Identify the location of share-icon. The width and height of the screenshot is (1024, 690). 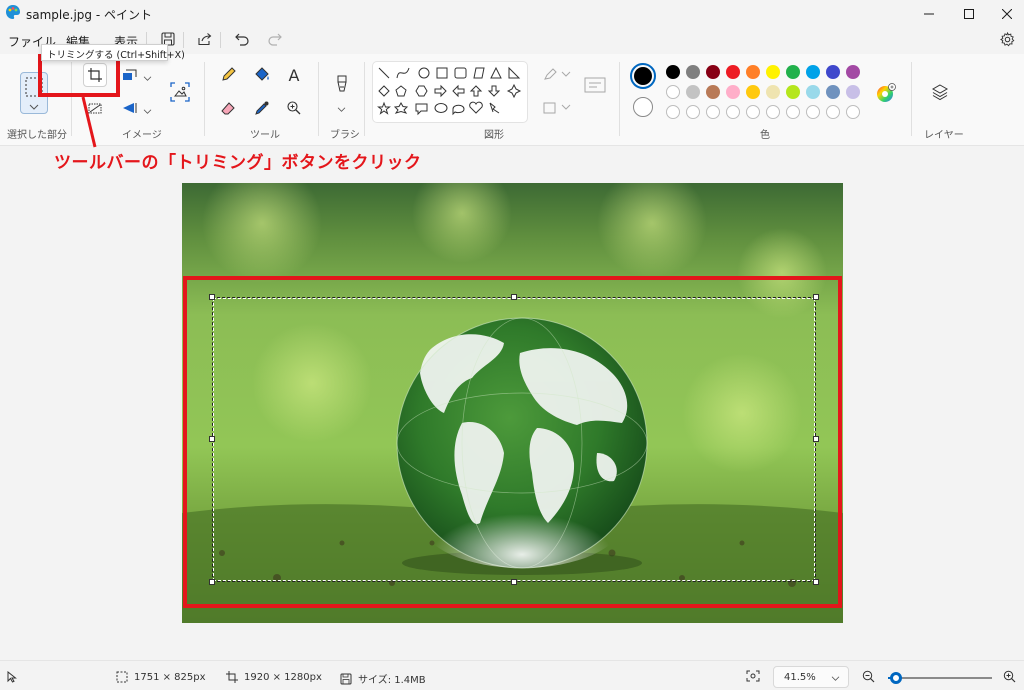
(205, 39).